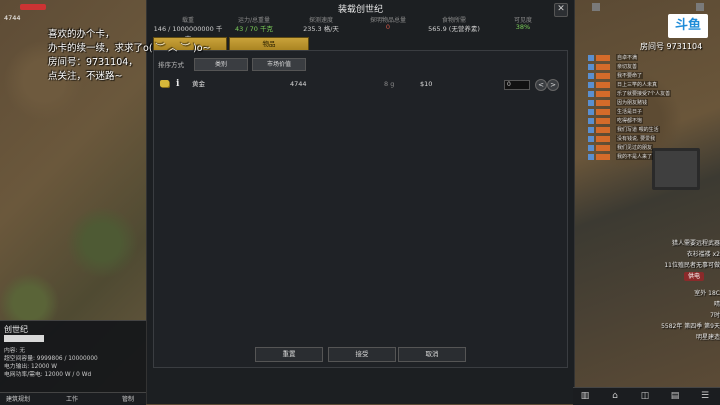 This screenshot has height=405, width=720. Describe the element at coordinates (707, 293) in the screenshot. I see `temperature-text: 室外 18C` at that location.